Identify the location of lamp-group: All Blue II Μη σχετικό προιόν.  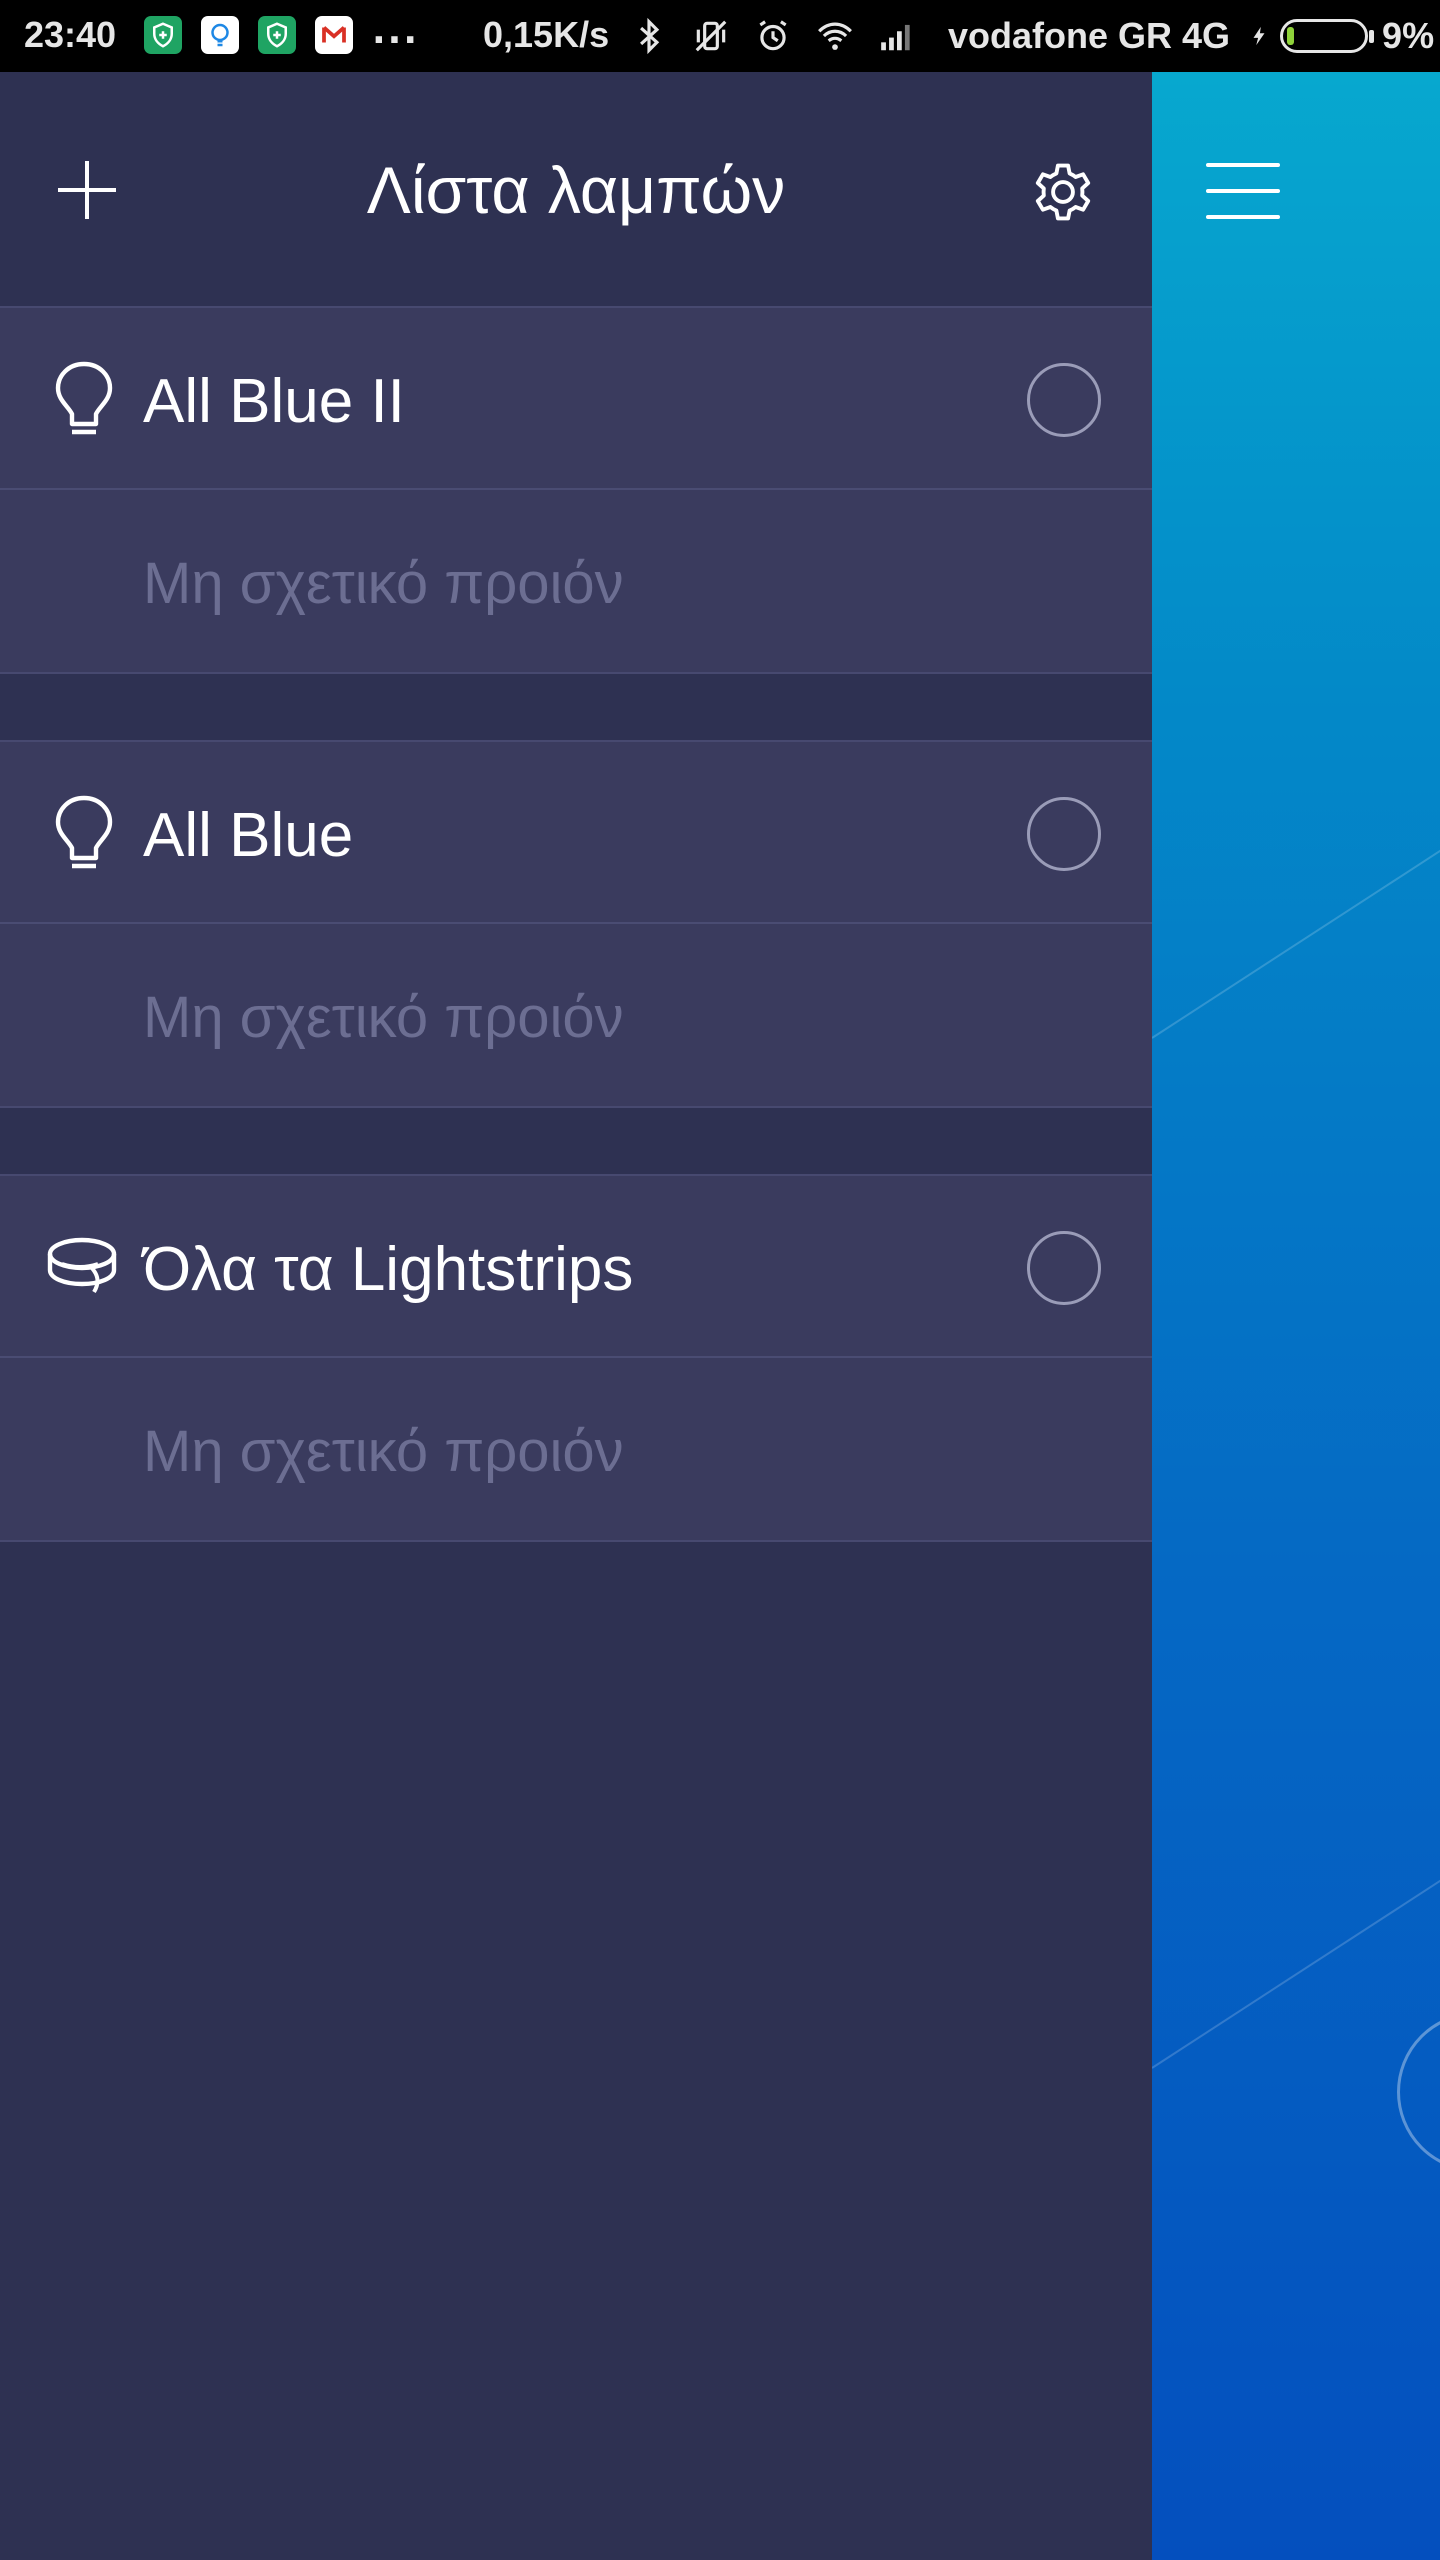
(576, 490).